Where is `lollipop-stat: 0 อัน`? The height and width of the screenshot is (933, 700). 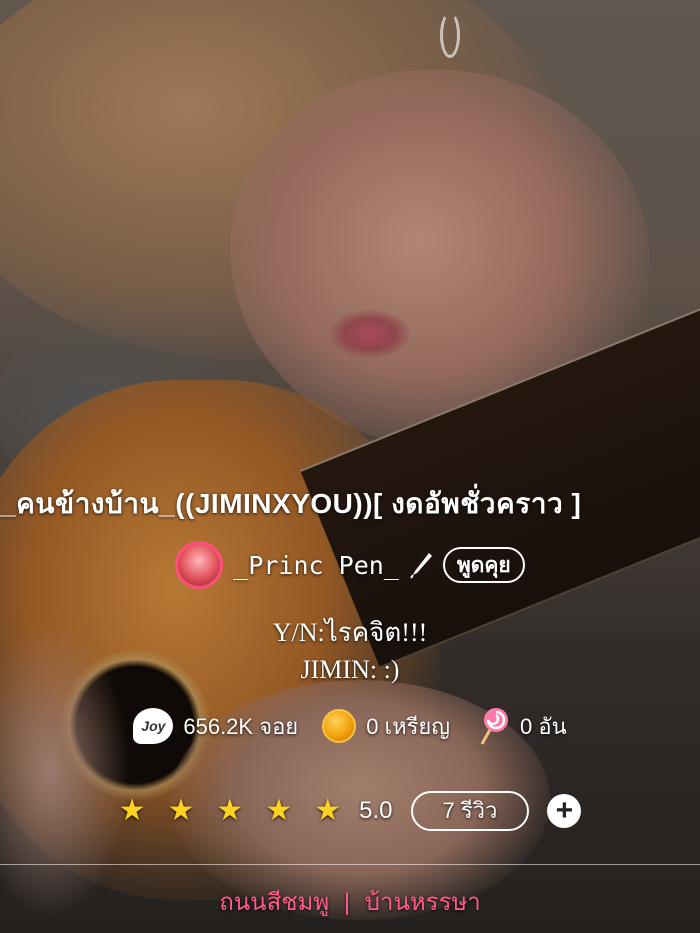 lollipop-stat: 0 อัน is located at coordinates (520, 726).